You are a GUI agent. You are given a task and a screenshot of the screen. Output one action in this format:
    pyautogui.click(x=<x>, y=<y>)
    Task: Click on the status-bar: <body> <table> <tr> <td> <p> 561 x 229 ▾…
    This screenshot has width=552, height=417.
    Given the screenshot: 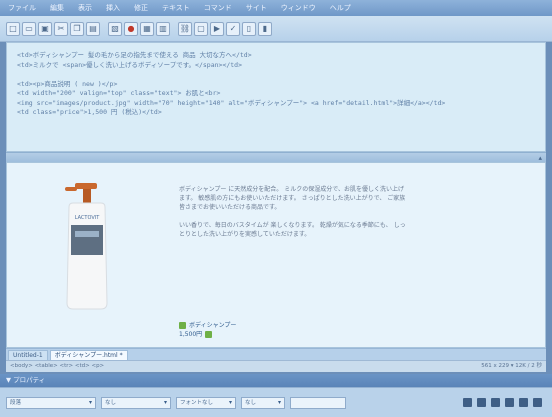 What is the action you would take?
    pyautogui.click(x=276, y=366)
    